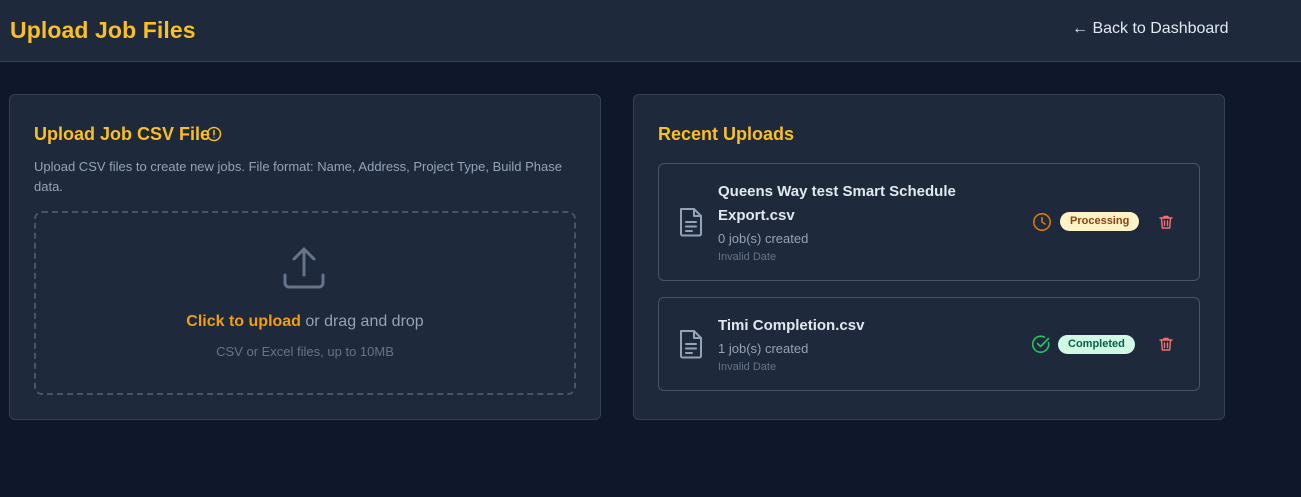 This screenshot has height=497, width=1301. What do you see at coordinates (1096, 344) in the screenshot?
I see `status-badge: Completed` at bounding box center [1096, 344].